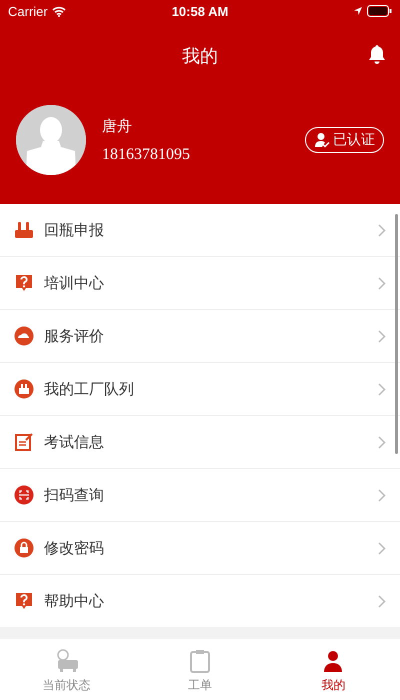 This screenshot has height=700, width=400. Describe the element at coordinates (24, 495) in the screenshot. I see `scan-icon` at that location.